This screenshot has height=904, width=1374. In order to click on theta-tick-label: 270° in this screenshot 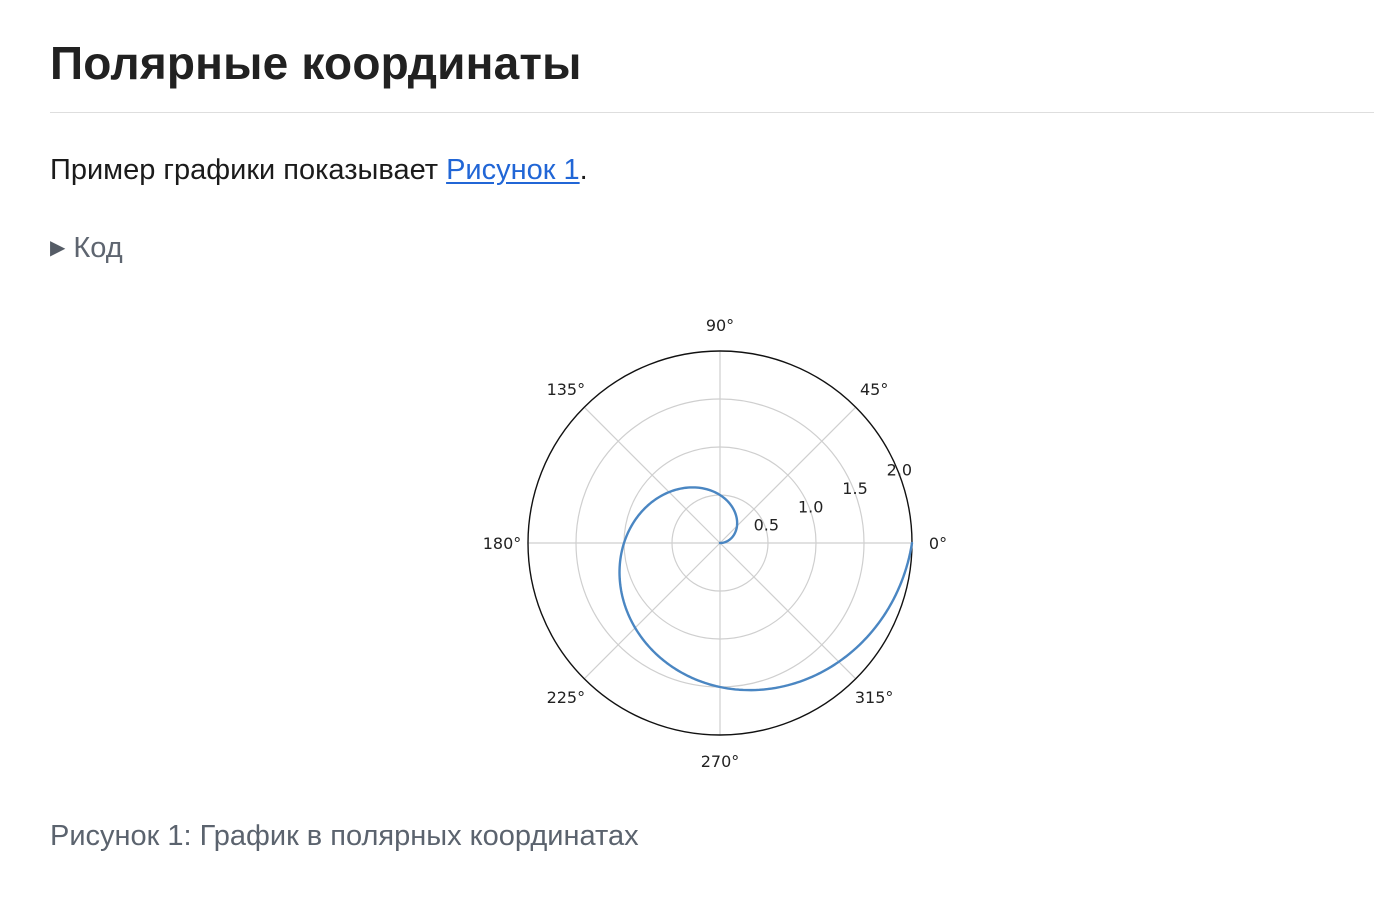, I will do `click(720, 761)`.